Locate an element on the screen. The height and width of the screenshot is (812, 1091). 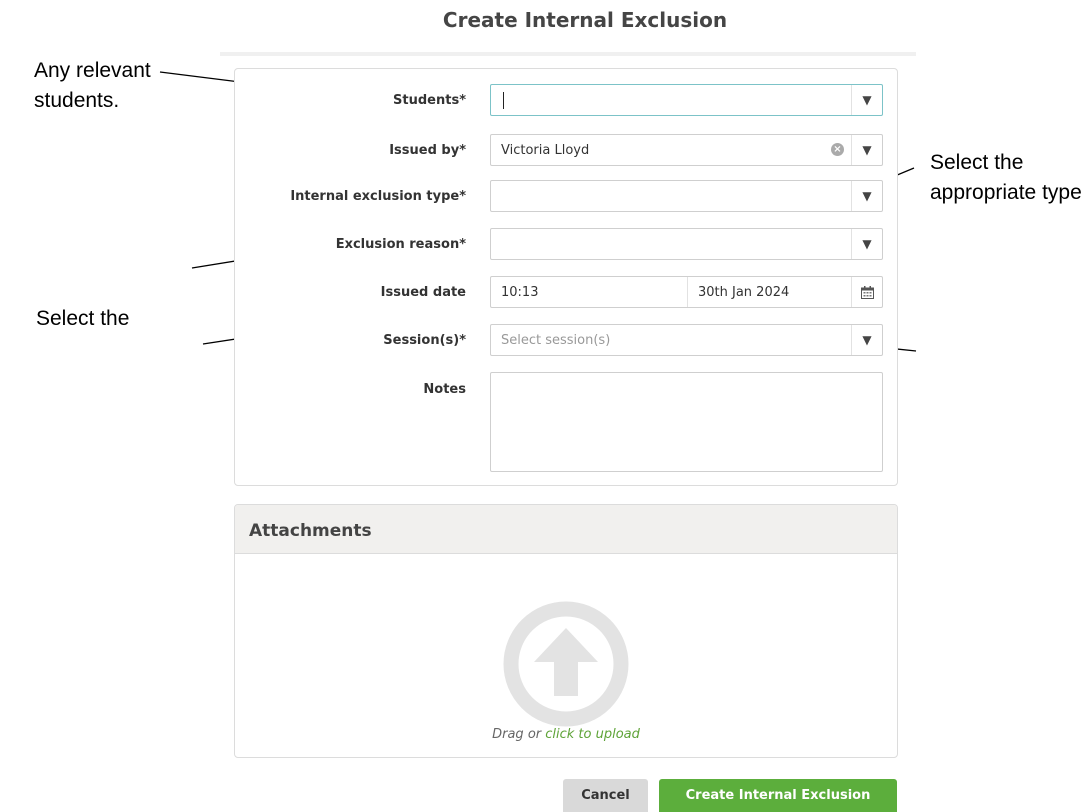
time-input: 10:13 is located at coordinates (589, 292).